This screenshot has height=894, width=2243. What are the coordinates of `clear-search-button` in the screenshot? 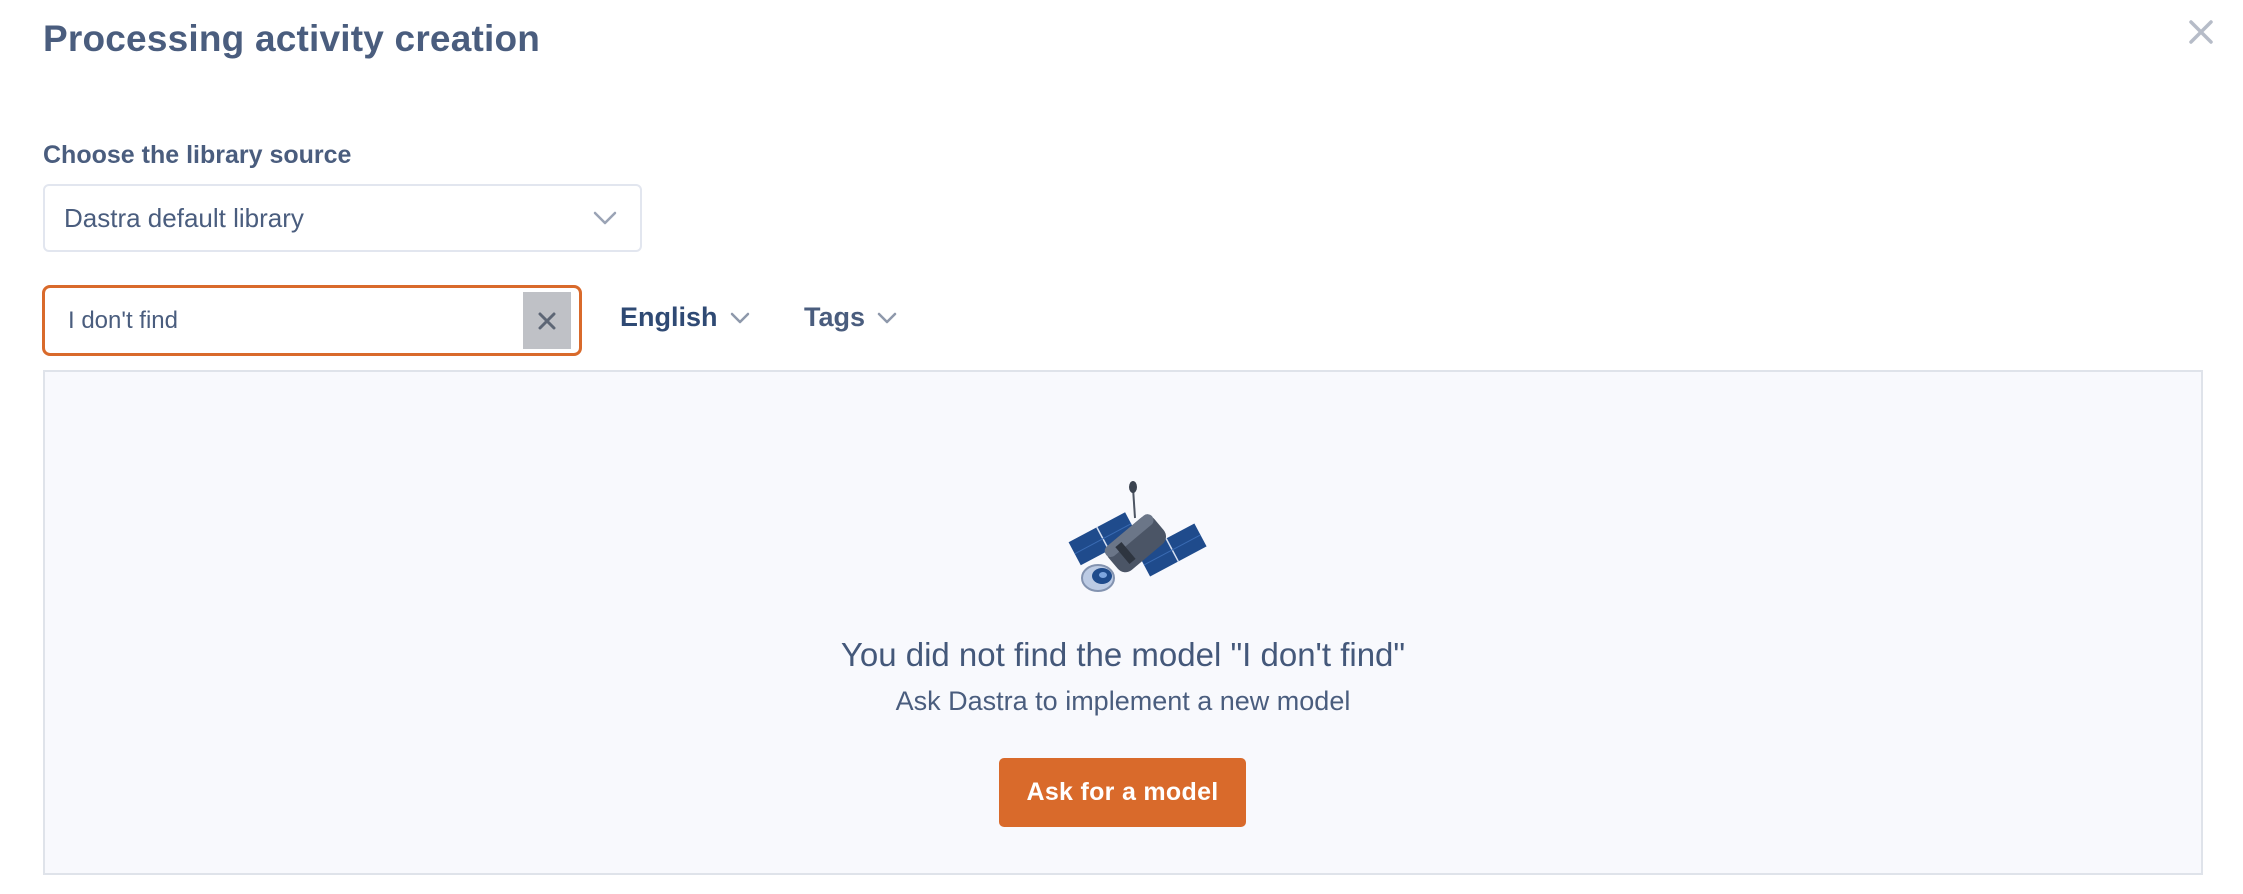 It's located at (547, 320).